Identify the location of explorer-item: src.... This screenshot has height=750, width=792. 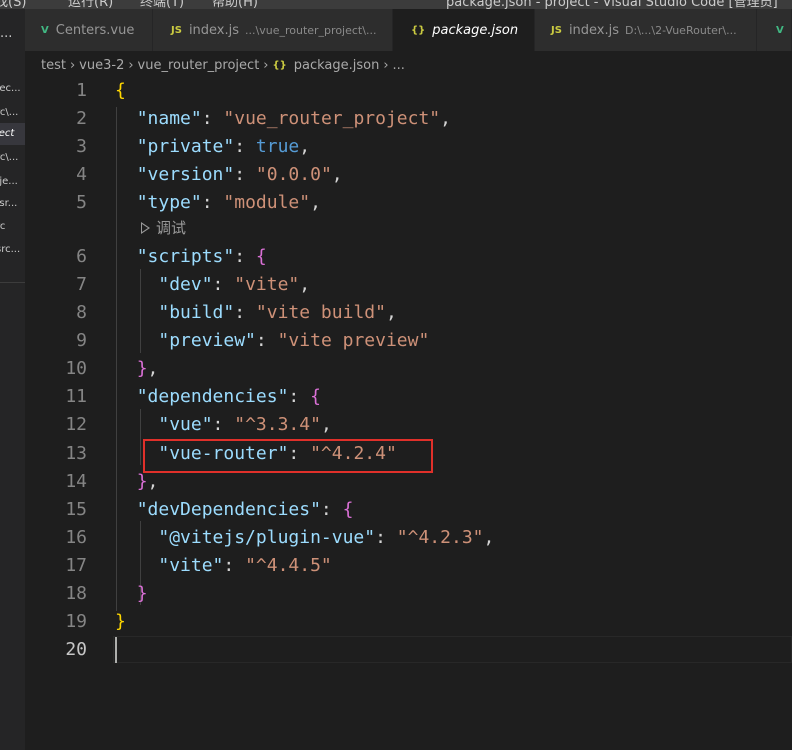
(12, 250).